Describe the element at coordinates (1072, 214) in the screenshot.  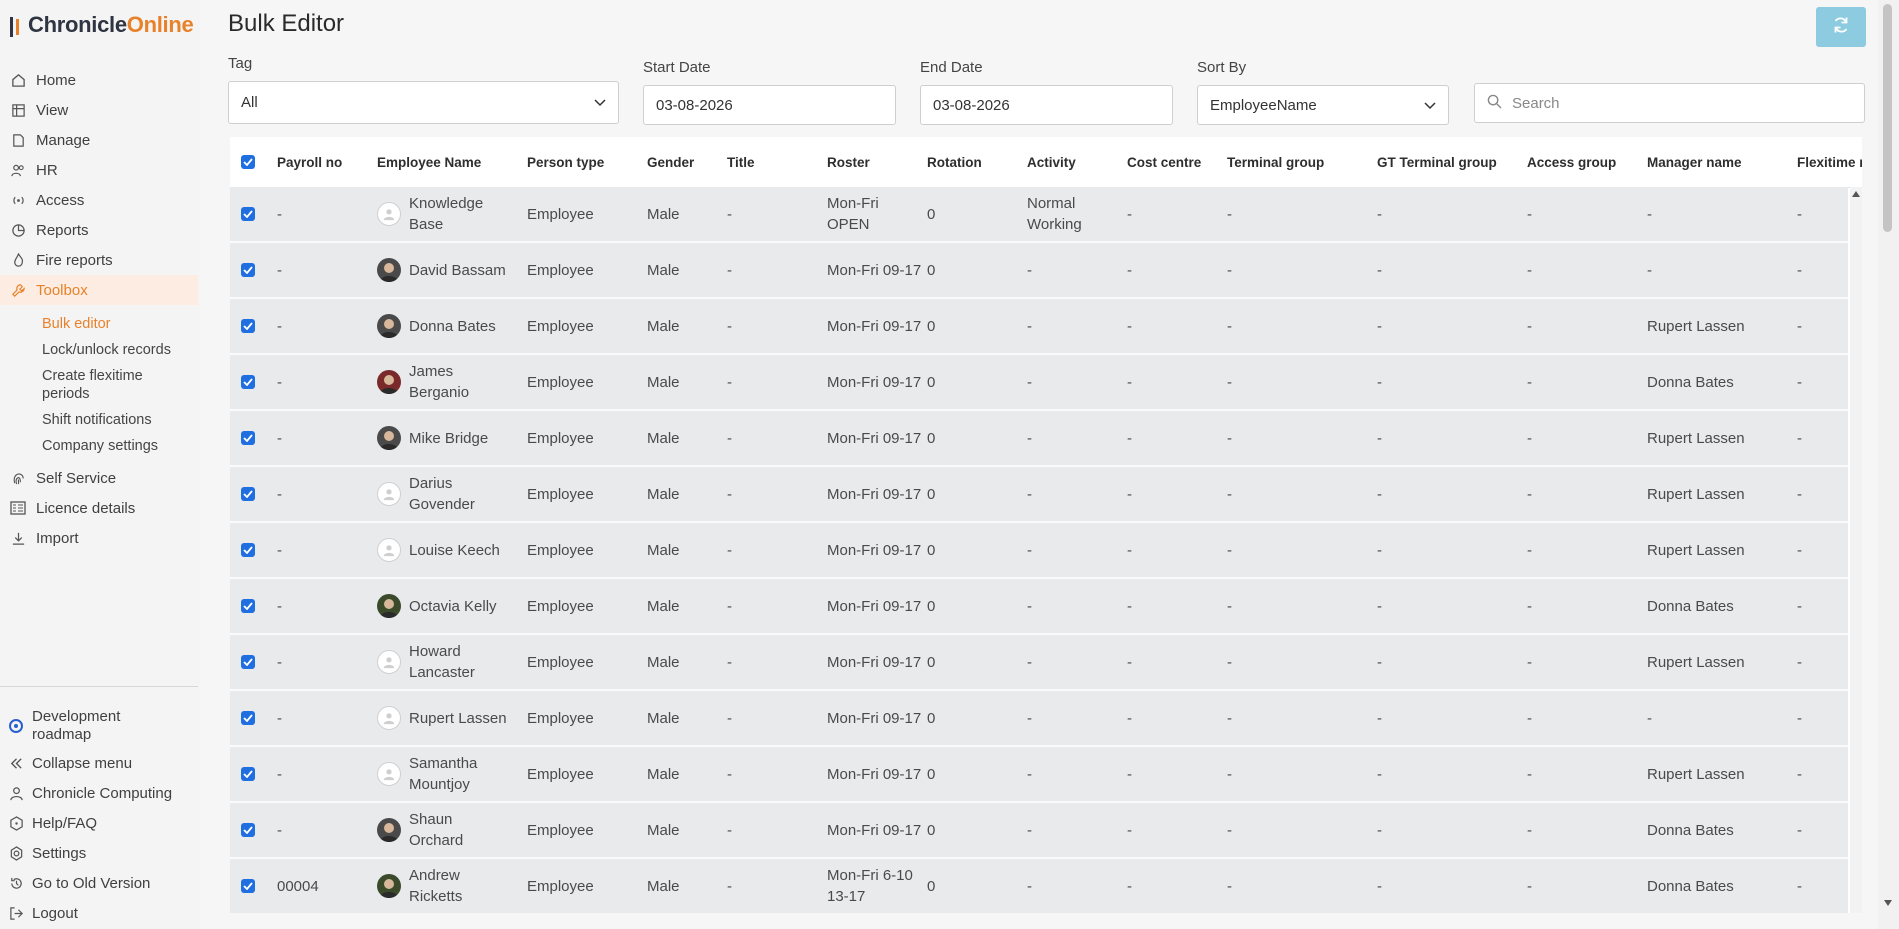
I see `cell-activity: Normal Working` at that location.